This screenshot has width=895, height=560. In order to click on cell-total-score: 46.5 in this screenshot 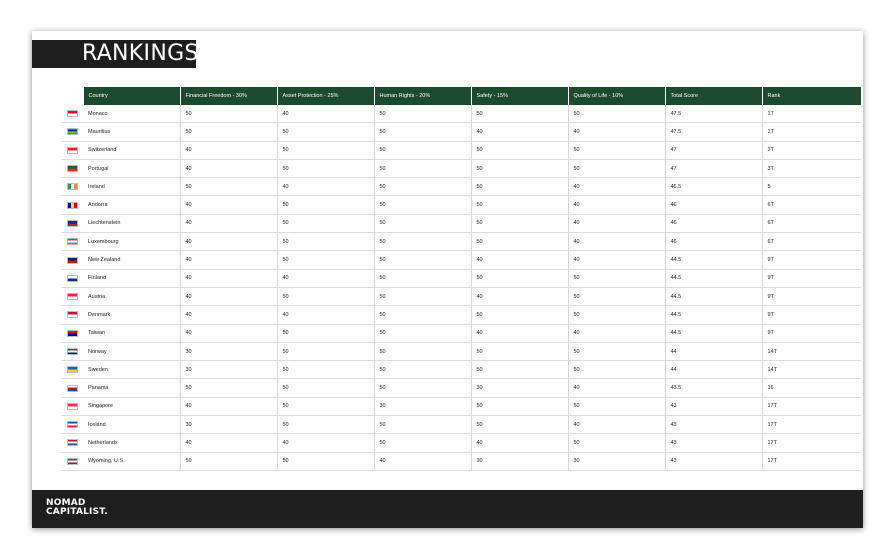, I will do `click(713, 187)`.